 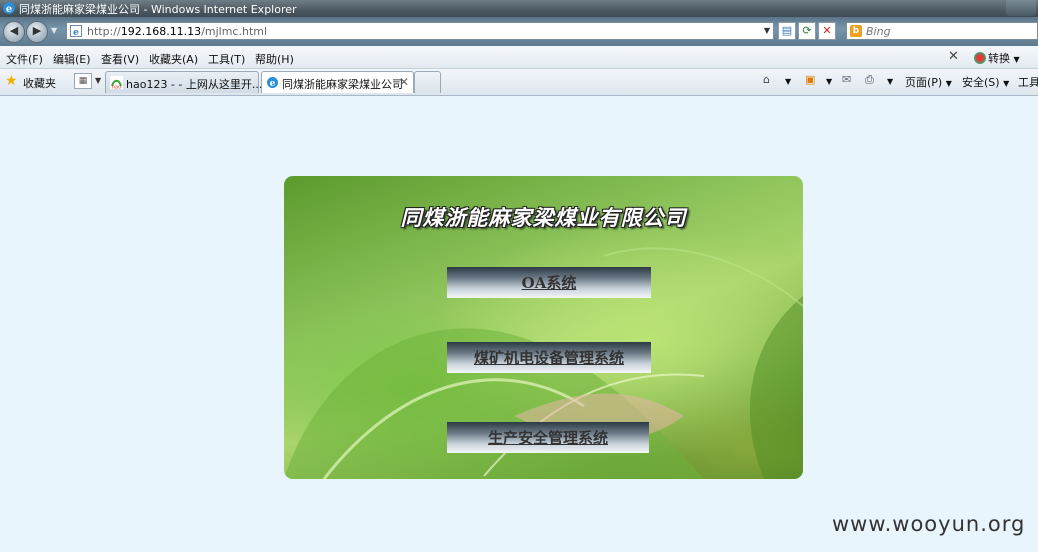 I want to click on quick-tabs-button: ▦, so click(x=83, y=81).